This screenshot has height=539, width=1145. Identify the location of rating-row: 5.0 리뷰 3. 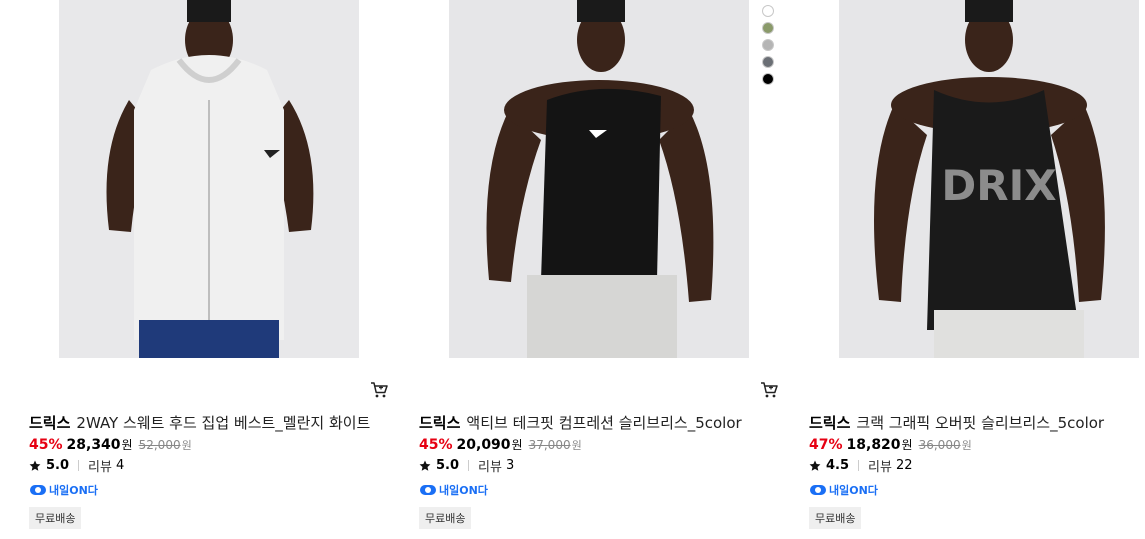
(466, 465).